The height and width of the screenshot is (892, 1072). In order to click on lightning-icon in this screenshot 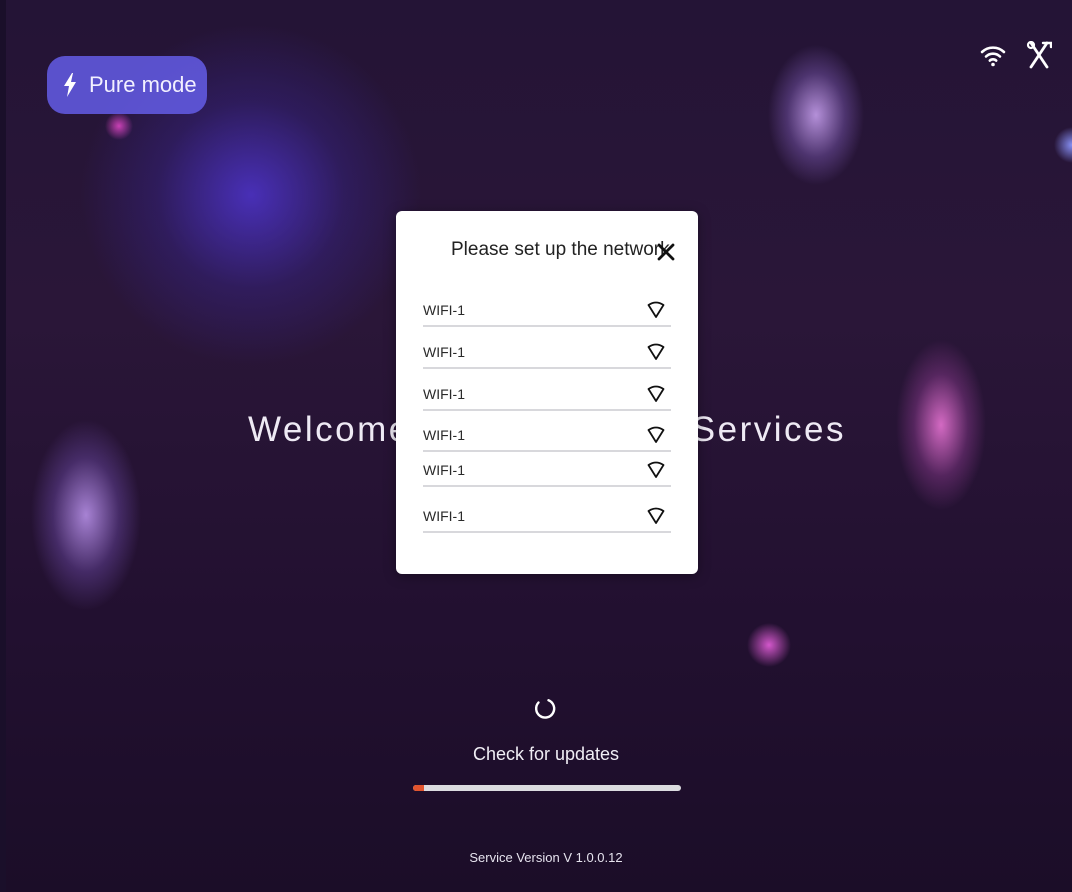, I will do `click(70, 85)`.